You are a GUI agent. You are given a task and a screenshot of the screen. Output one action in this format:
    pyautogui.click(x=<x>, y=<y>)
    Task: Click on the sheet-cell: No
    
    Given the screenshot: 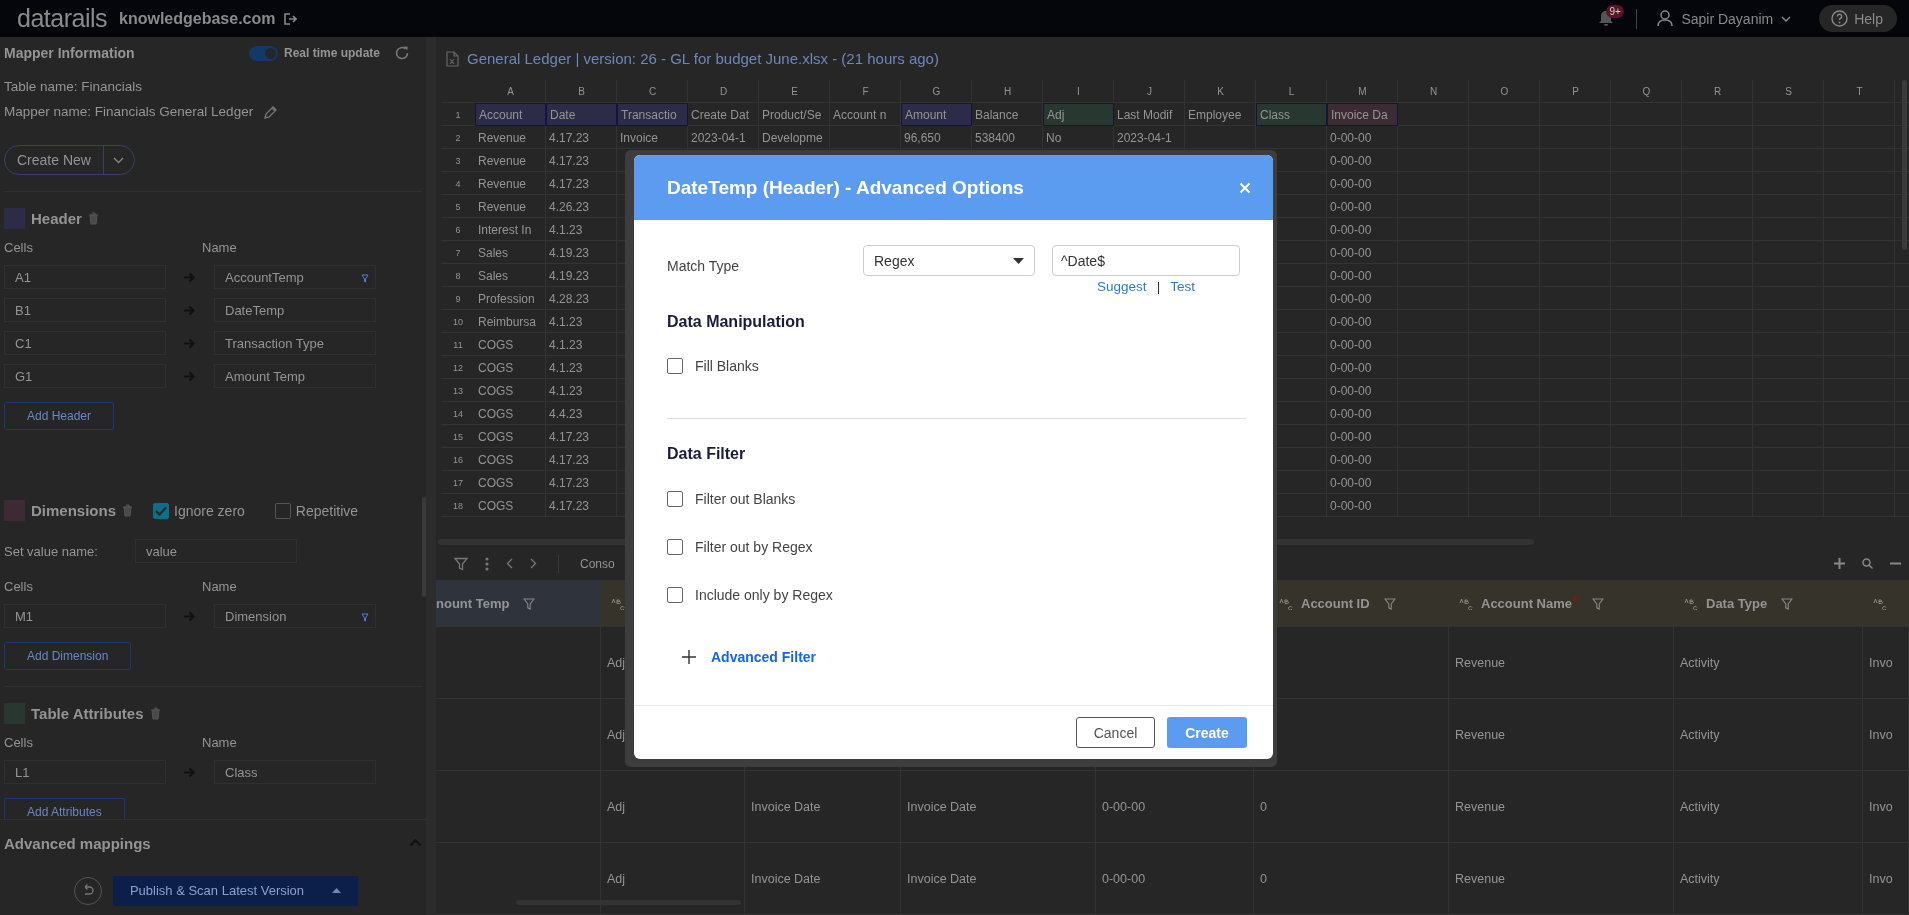 What is the action you would take?
    pyautogui.click(x=1078, y=137)
    